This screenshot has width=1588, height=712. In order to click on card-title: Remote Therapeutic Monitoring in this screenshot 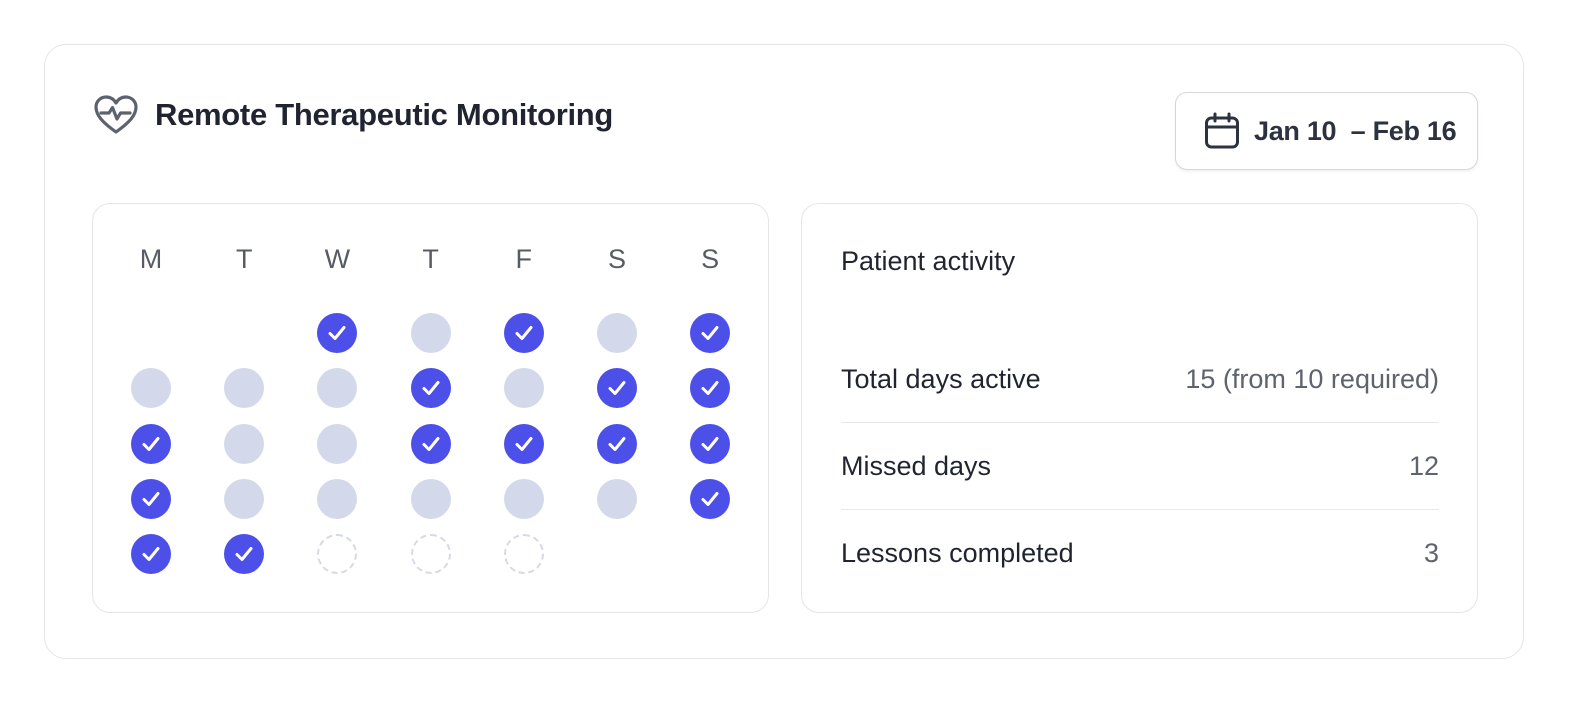, I will do `click(384, 114)`.